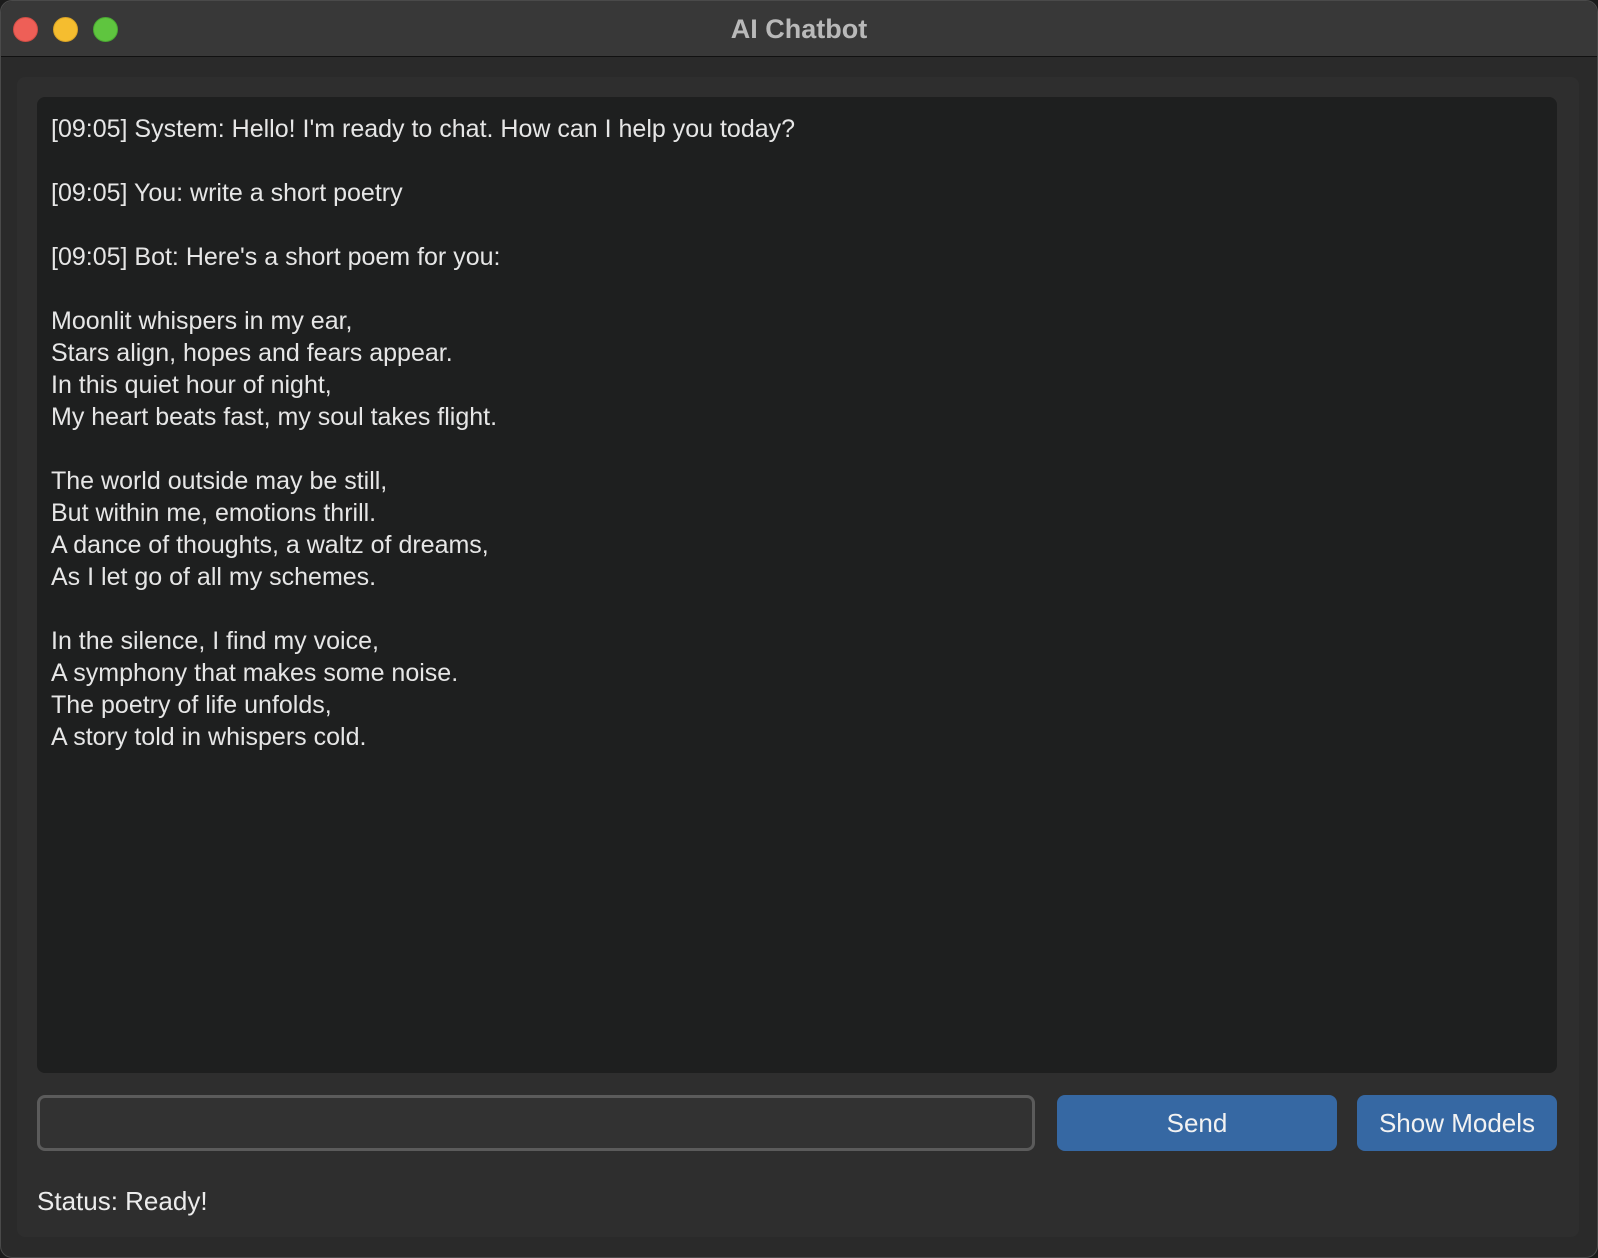  I want to click on chat-line: In the silence, I find my voice,, so click(215, 641).